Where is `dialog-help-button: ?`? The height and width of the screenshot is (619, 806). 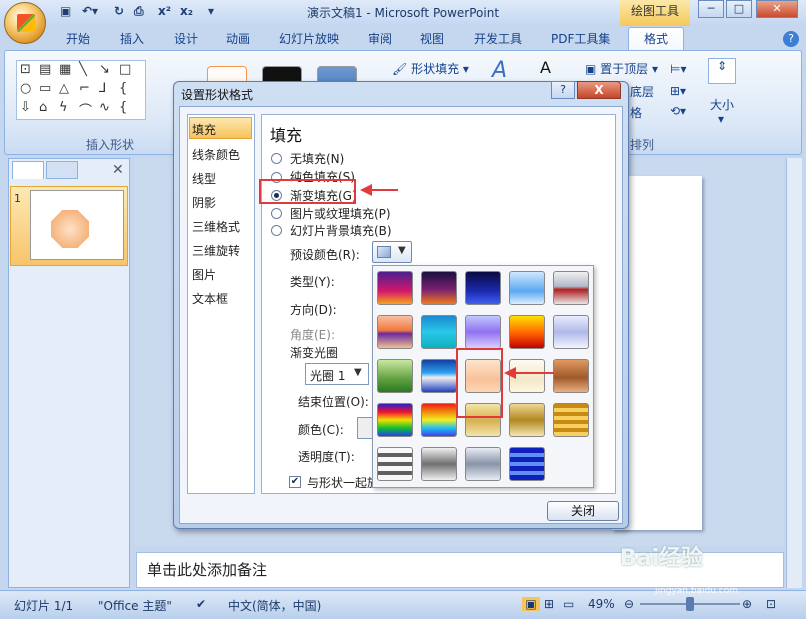
dialog-help-button: ? is located at coordinates (563, 90).